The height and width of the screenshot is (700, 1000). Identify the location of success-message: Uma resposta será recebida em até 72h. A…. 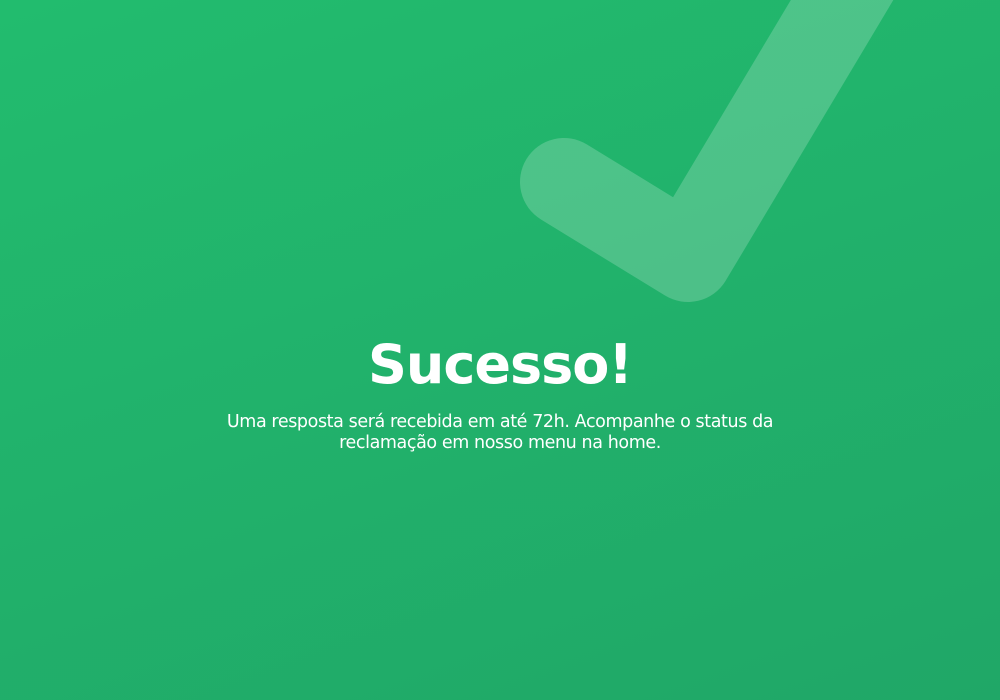
(500, 432).